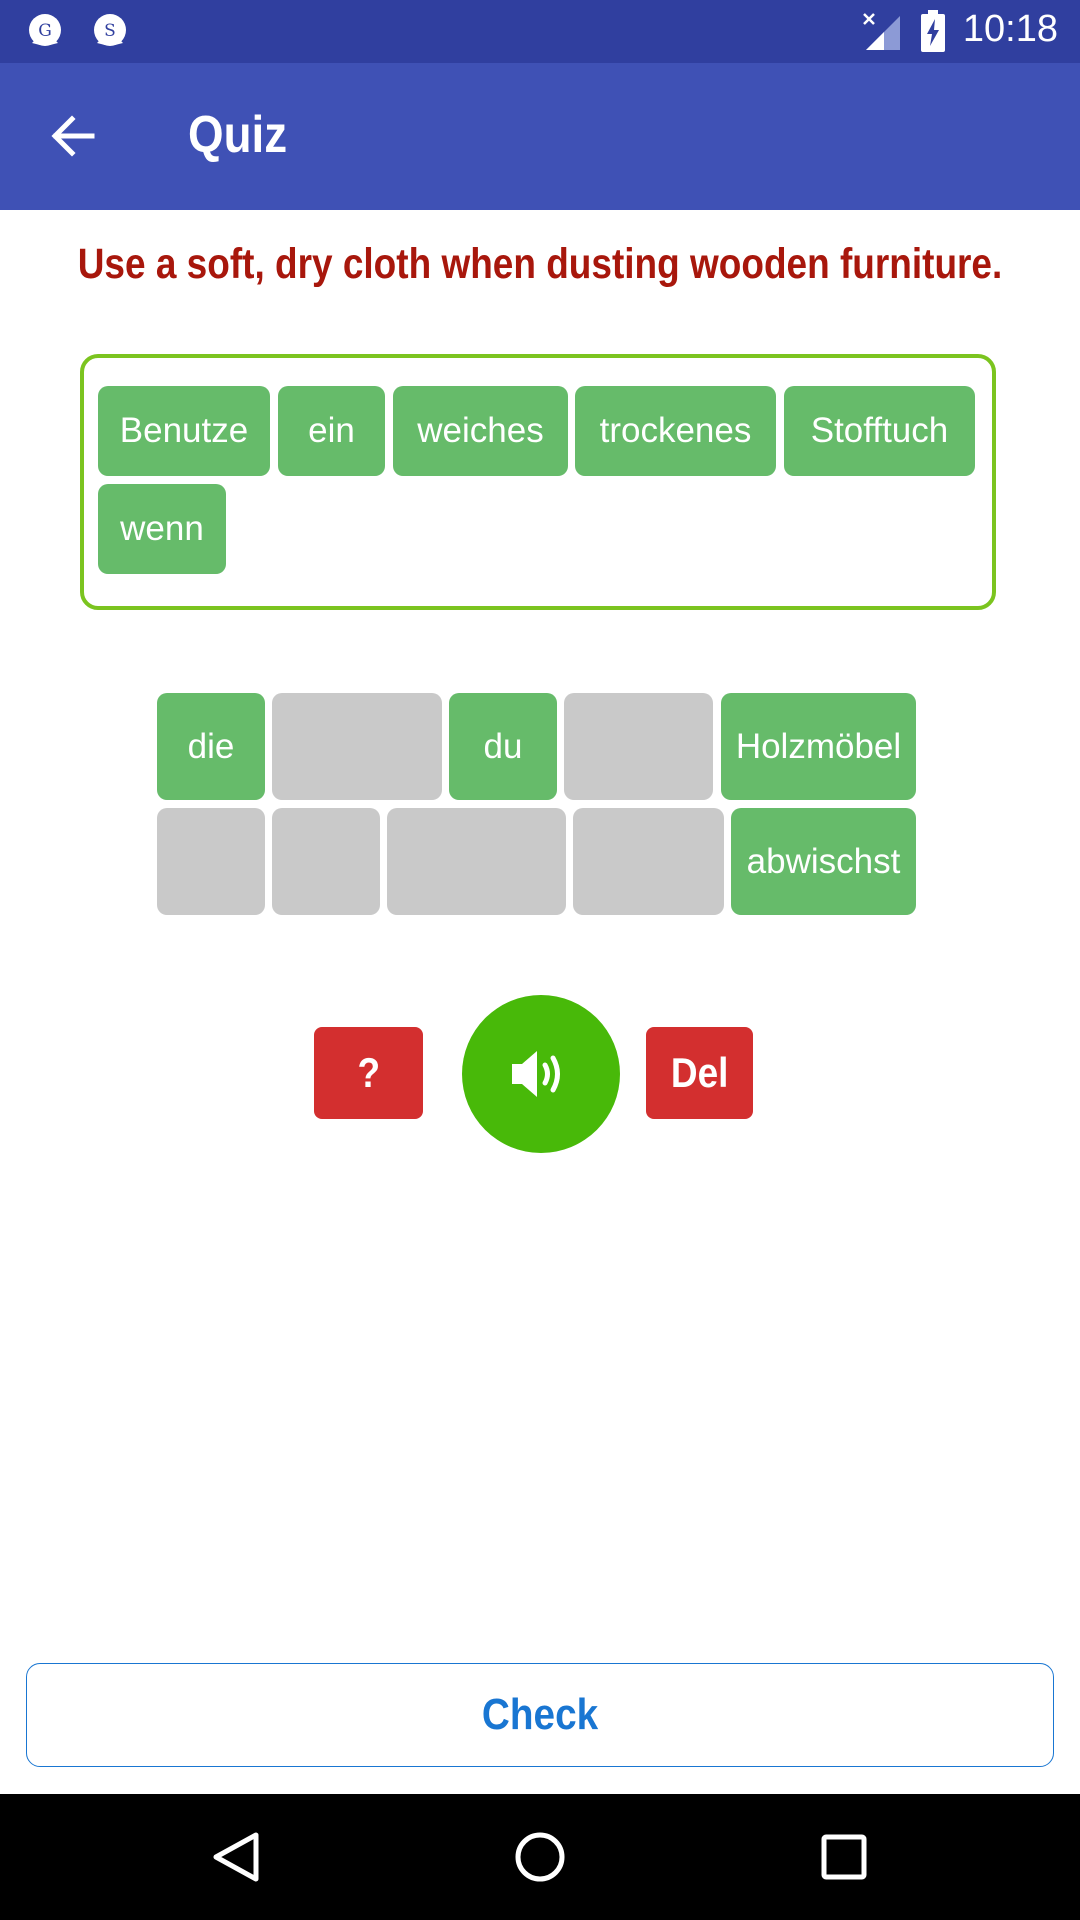 This screenshot has height=1920, width=1080. Describe the element at coordinates (73, 136) in the screenshot. I see `arrow-back-icon` at that location.